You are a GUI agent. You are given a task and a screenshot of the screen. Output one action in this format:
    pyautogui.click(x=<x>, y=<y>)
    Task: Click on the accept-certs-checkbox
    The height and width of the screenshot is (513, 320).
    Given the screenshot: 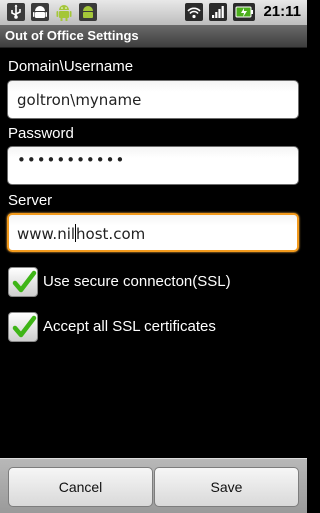 What is the action you would take?
    pyautogui.click(x=23, y=327)
    